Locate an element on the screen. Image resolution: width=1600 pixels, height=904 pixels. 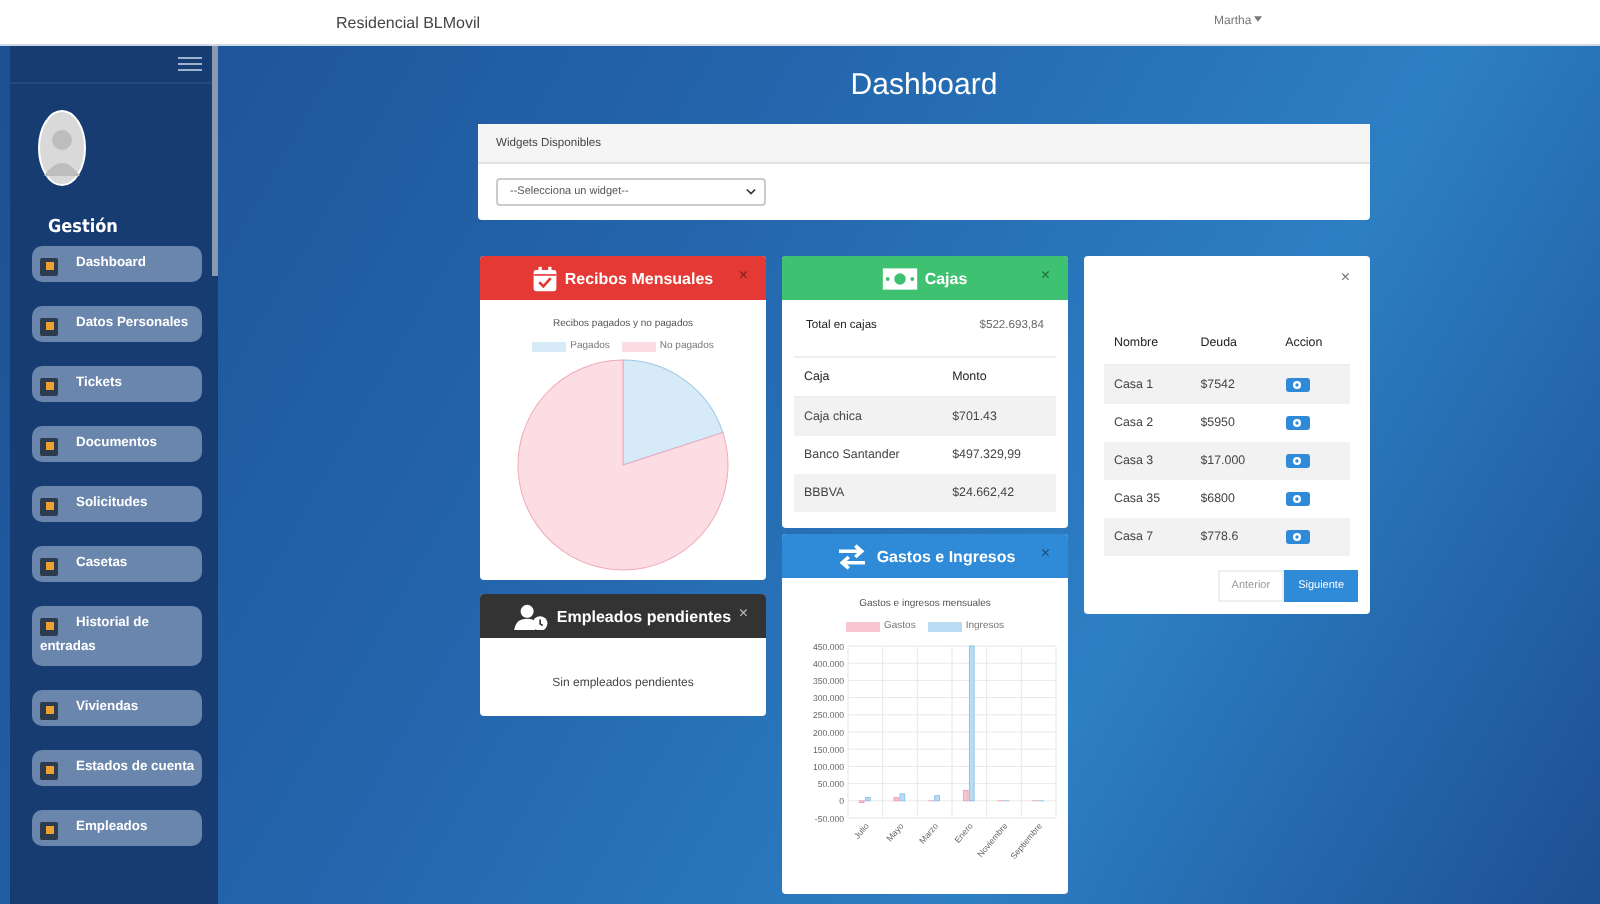
caret-icon is located at coordinates (1258, 19).